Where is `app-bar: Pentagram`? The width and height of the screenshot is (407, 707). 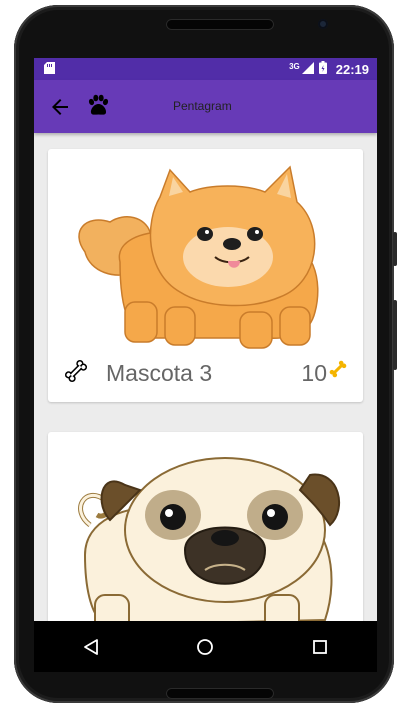 app-bar: Pentagram is located at coordinates (205, 106).